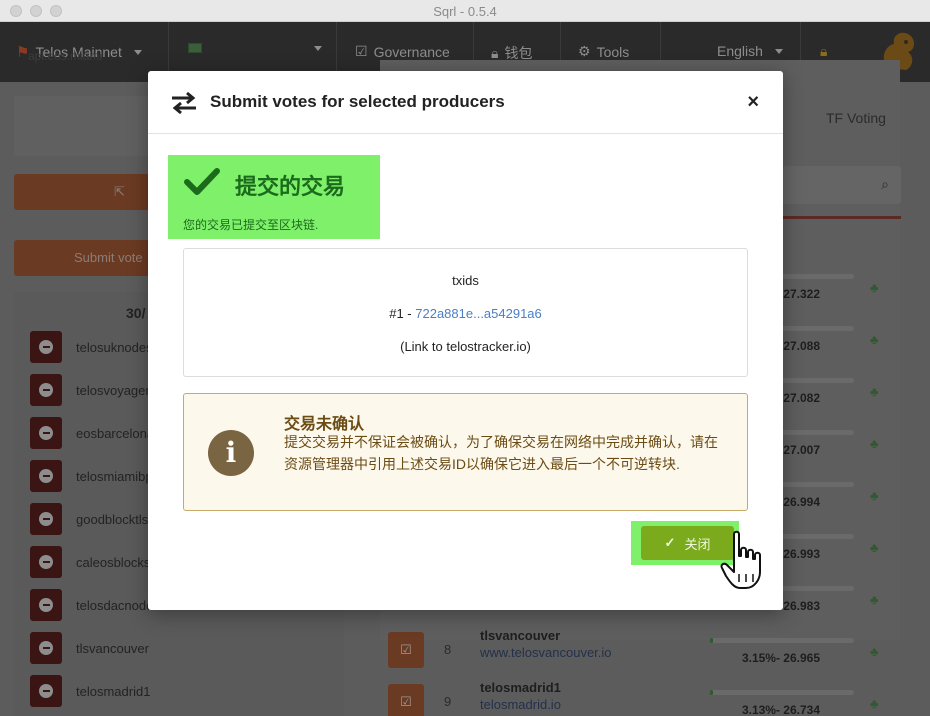  I want to click on vote-count: 30/, so click(136, 313).